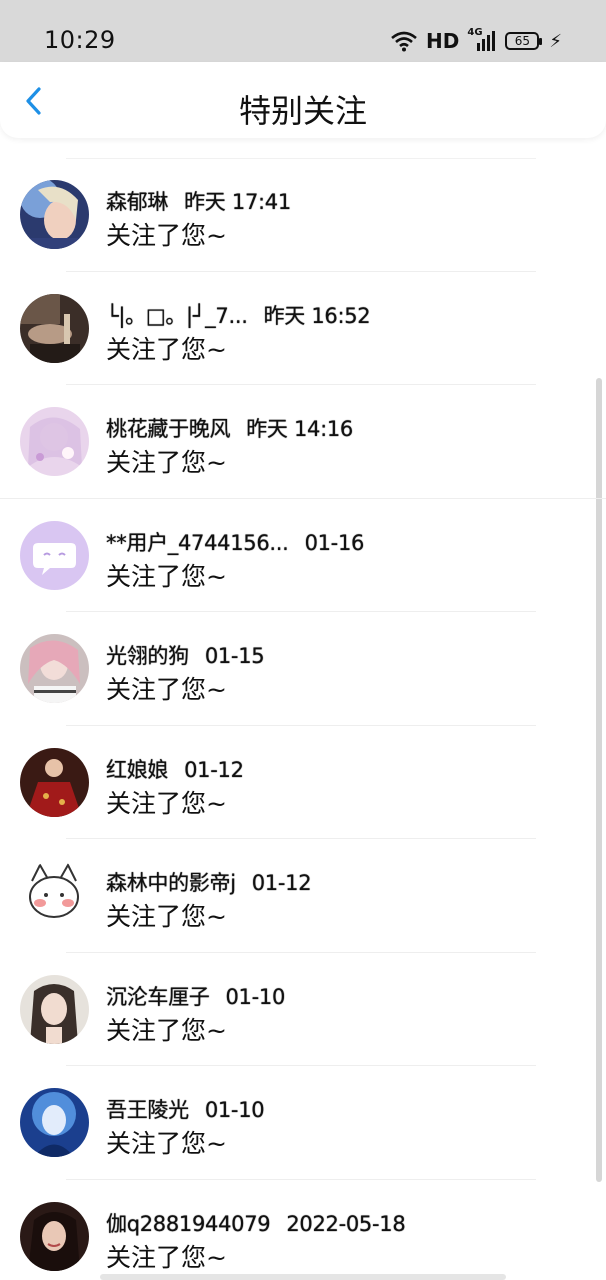 This screenshot has height=1280, width=606. Describe the element at coordinates (168, 429) in the screenshot. I see `user-name: 桃花藏于晚风` at that location.